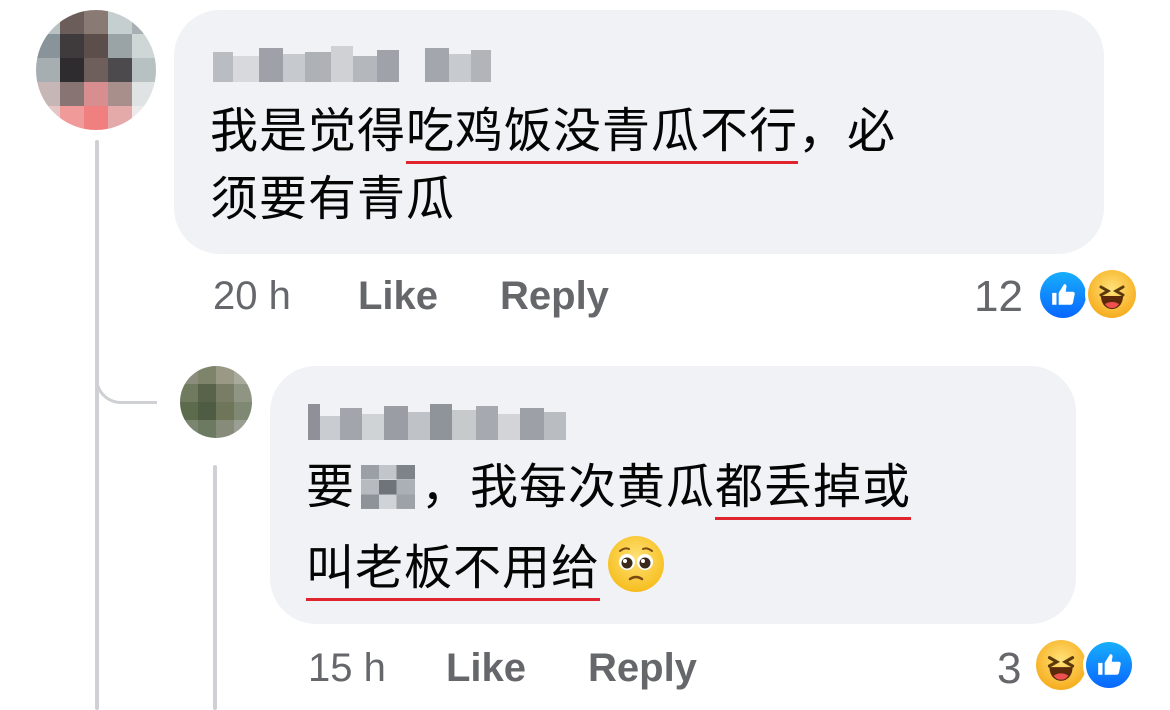  Describe the element at coordinates (347, 668) in the screenshot. I see `timestamp: 15 h` at that location.